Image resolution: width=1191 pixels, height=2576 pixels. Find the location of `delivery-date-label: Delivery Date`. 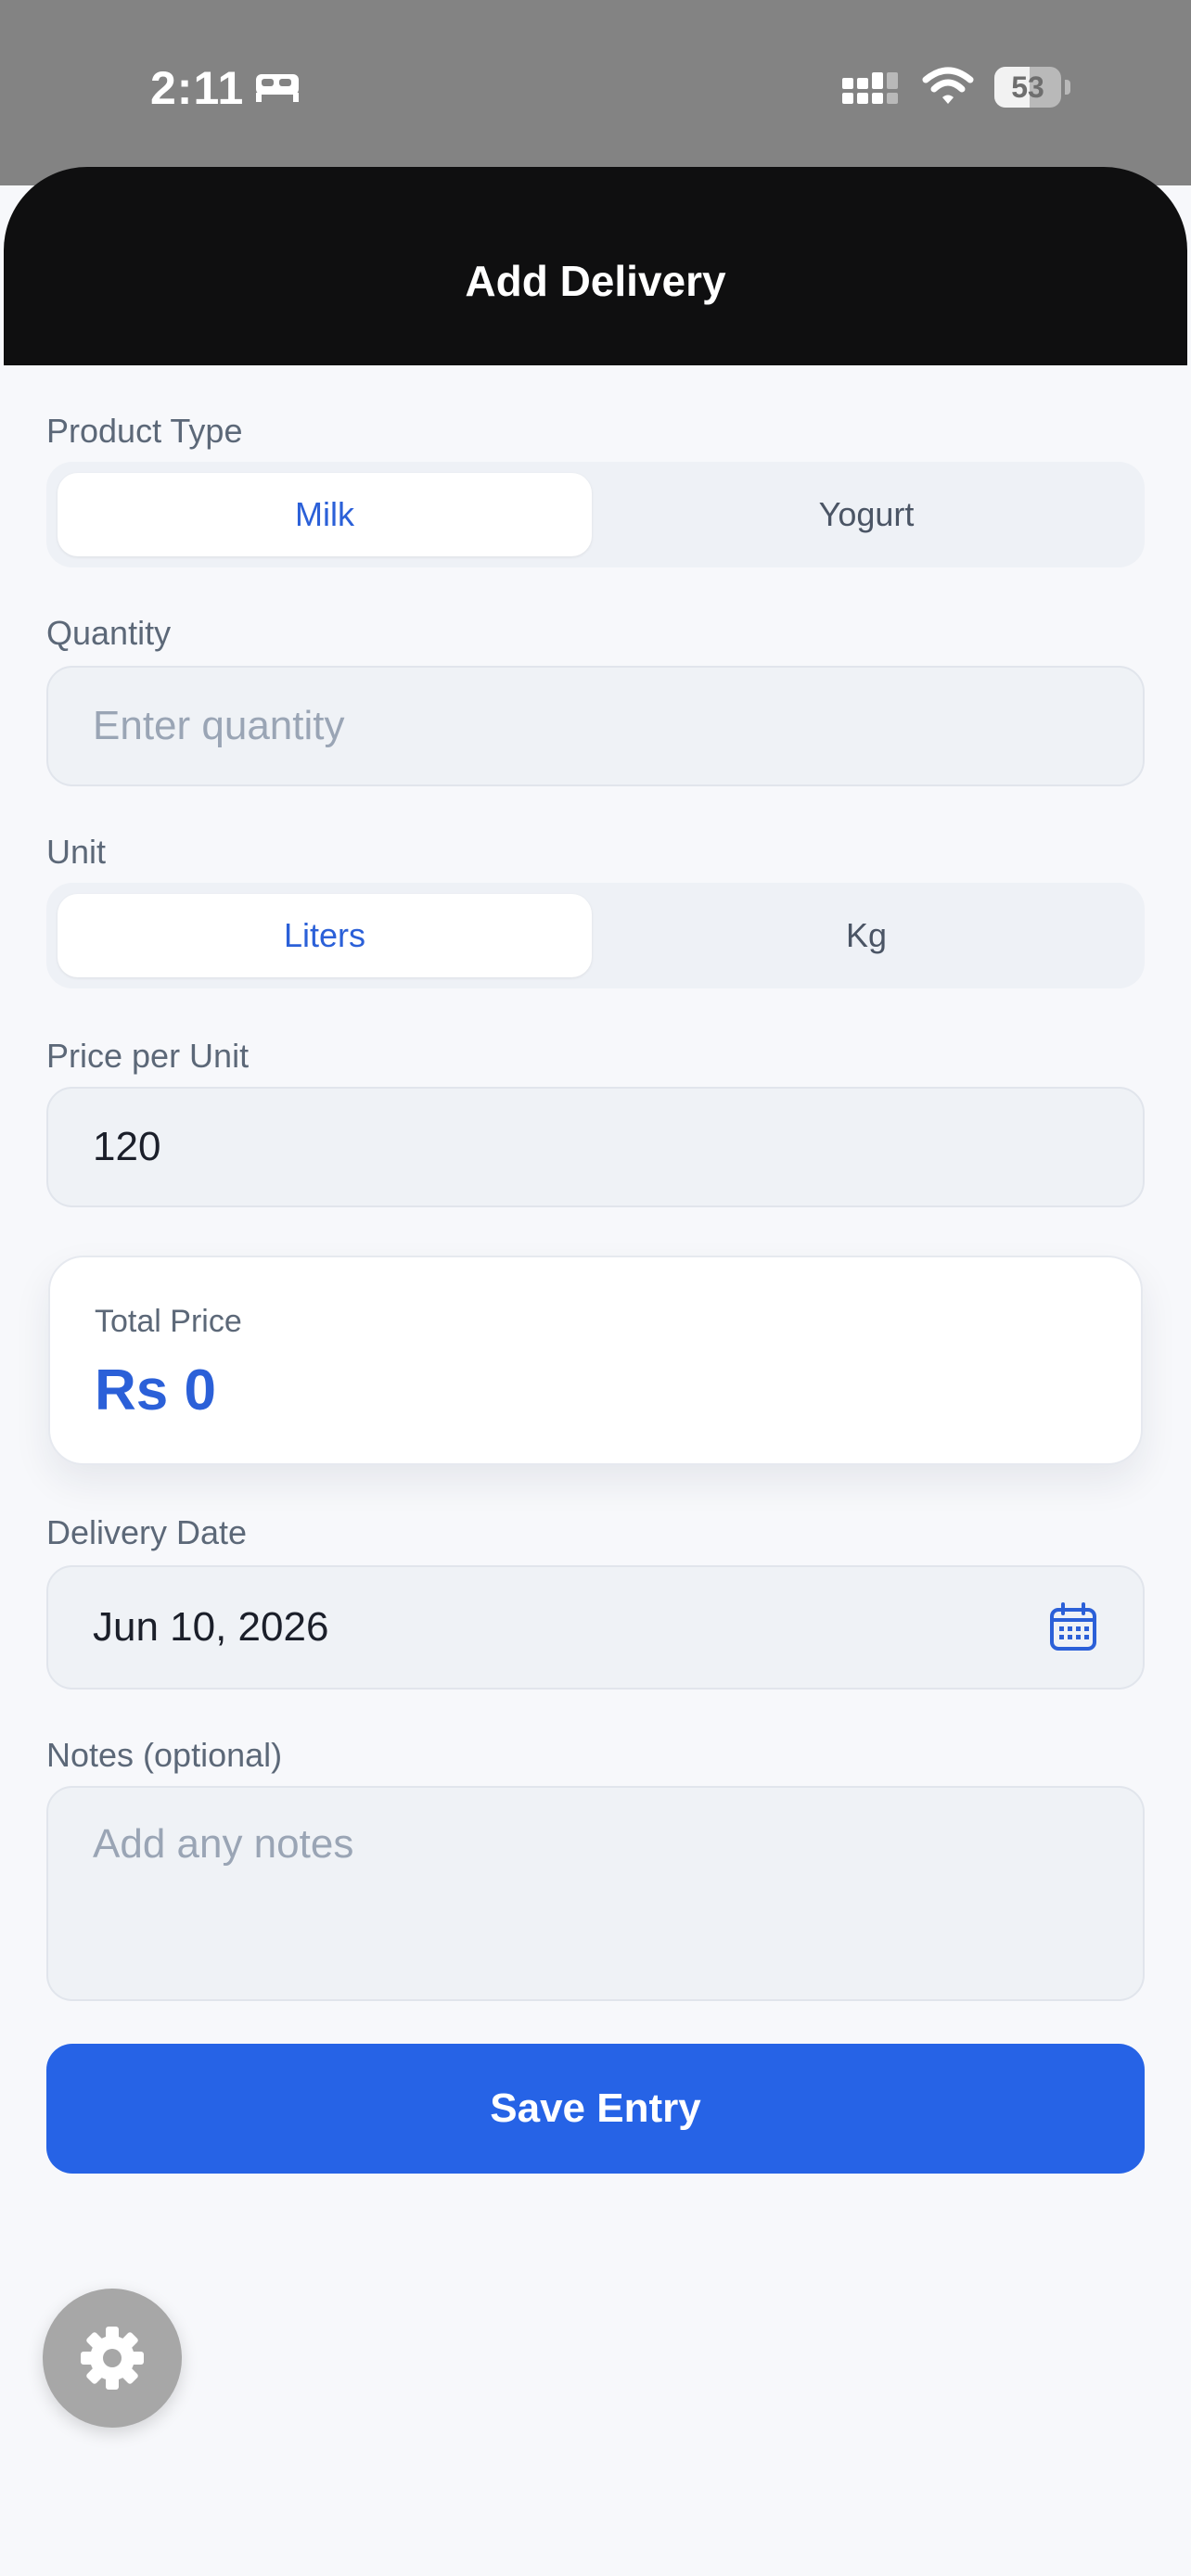

delivery-date-label: Delivery Date is located at coordinates (147, 1532).